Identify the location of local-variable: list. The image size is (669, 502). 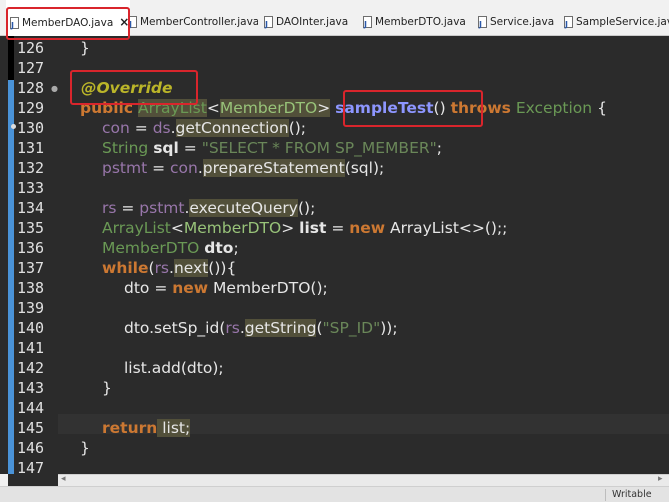
(313, 228).